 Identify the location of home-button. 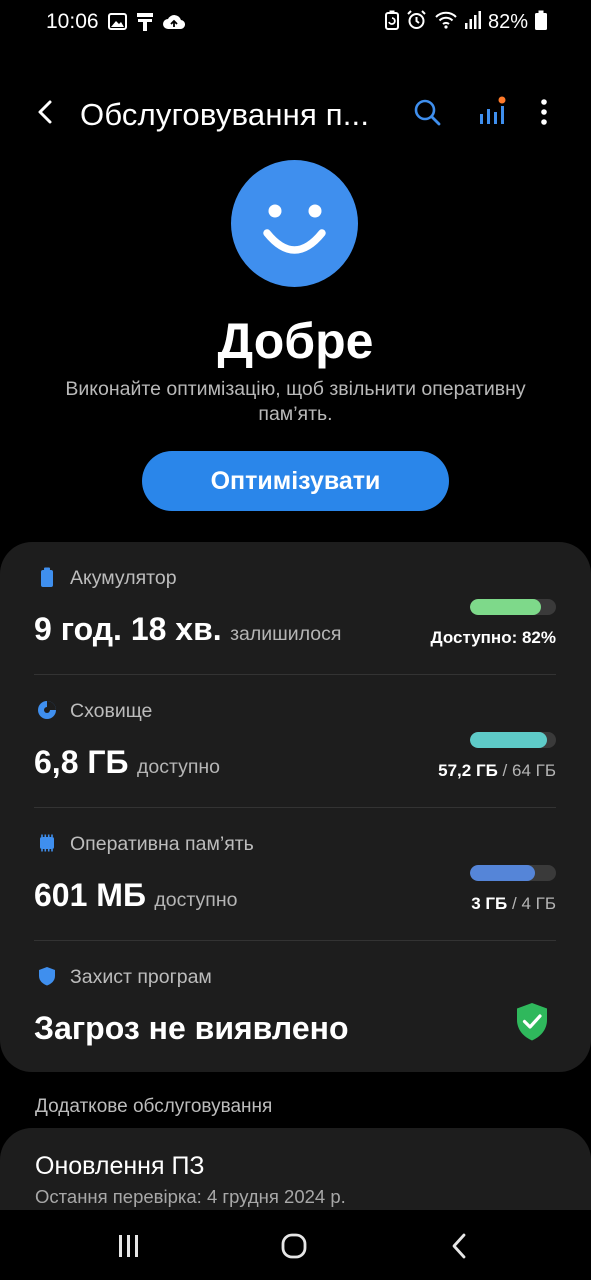
(294, 1246).